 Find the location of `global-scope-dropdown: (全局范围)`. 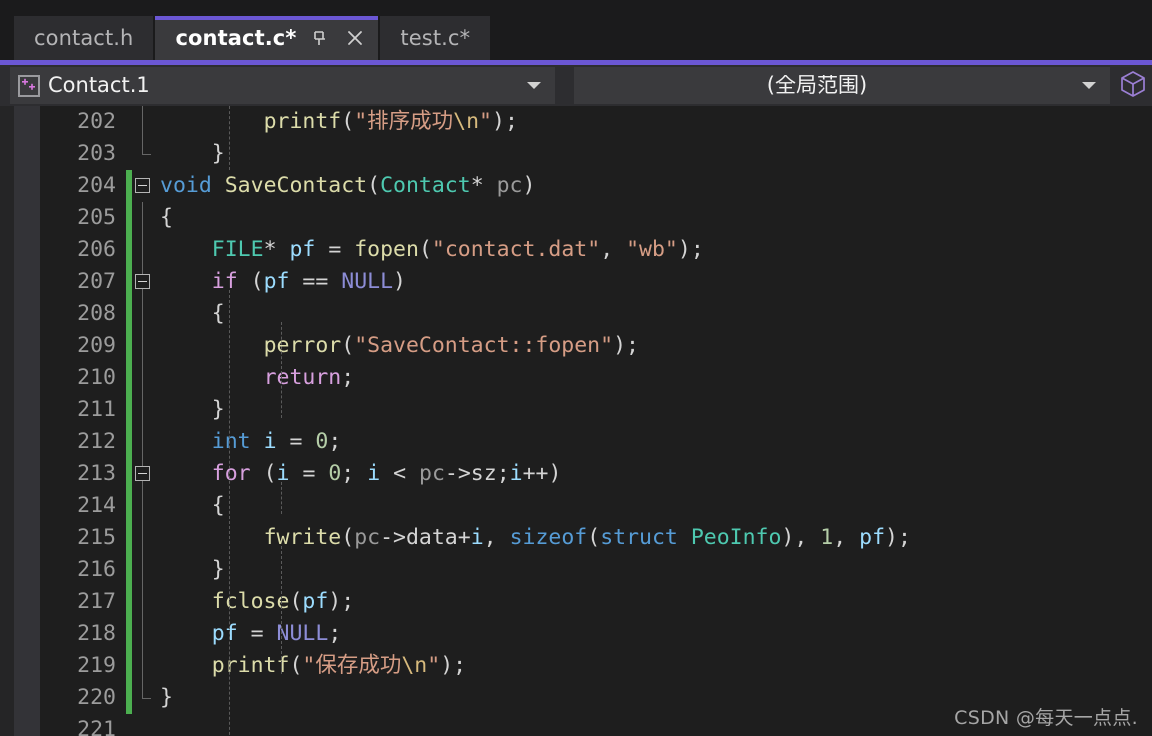

global-scope-dropdown: (全局范围) is located at coordinates (842, 85).